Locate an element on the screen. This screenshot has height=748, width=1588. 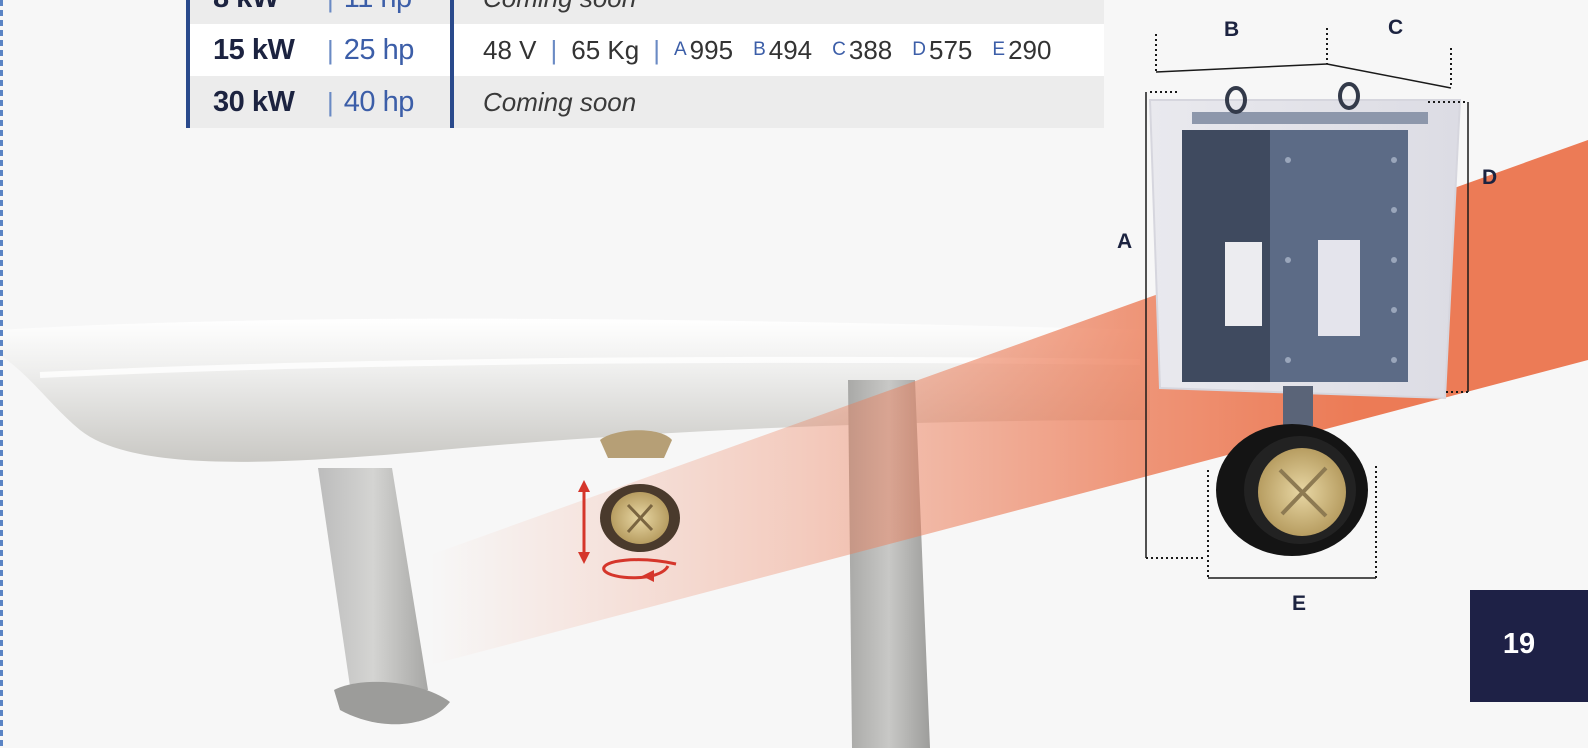
dimension-label-d: D is located at coordinates (1490, 177).